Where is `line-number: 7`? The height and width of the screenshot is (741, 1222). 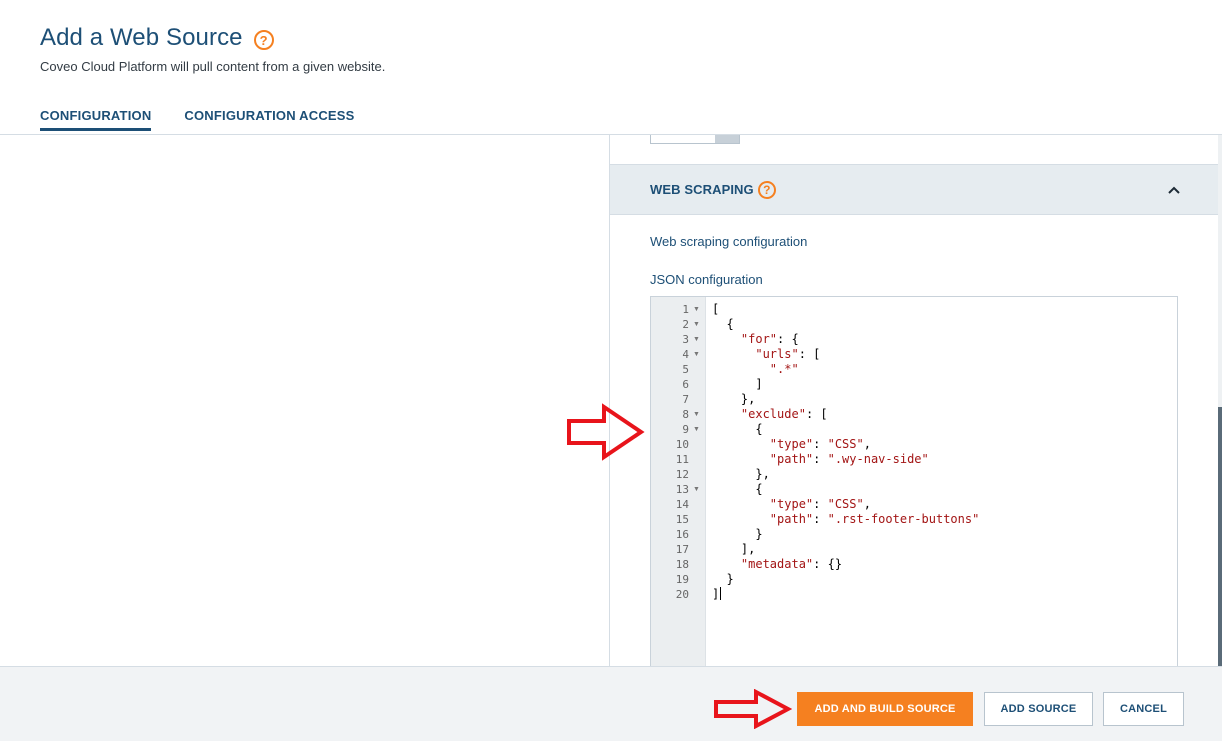 line-number: 7 is located at coordinates (685, 399).